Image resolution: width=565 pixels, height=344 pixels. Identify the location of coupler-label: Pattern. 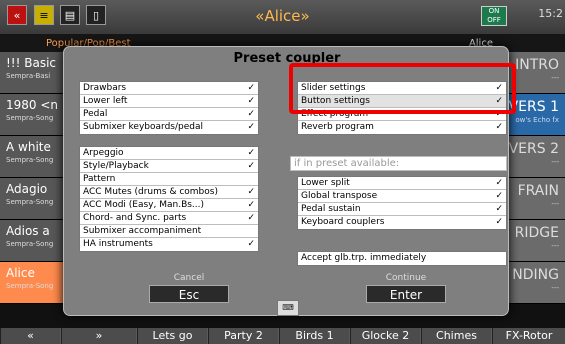
(99, 179).